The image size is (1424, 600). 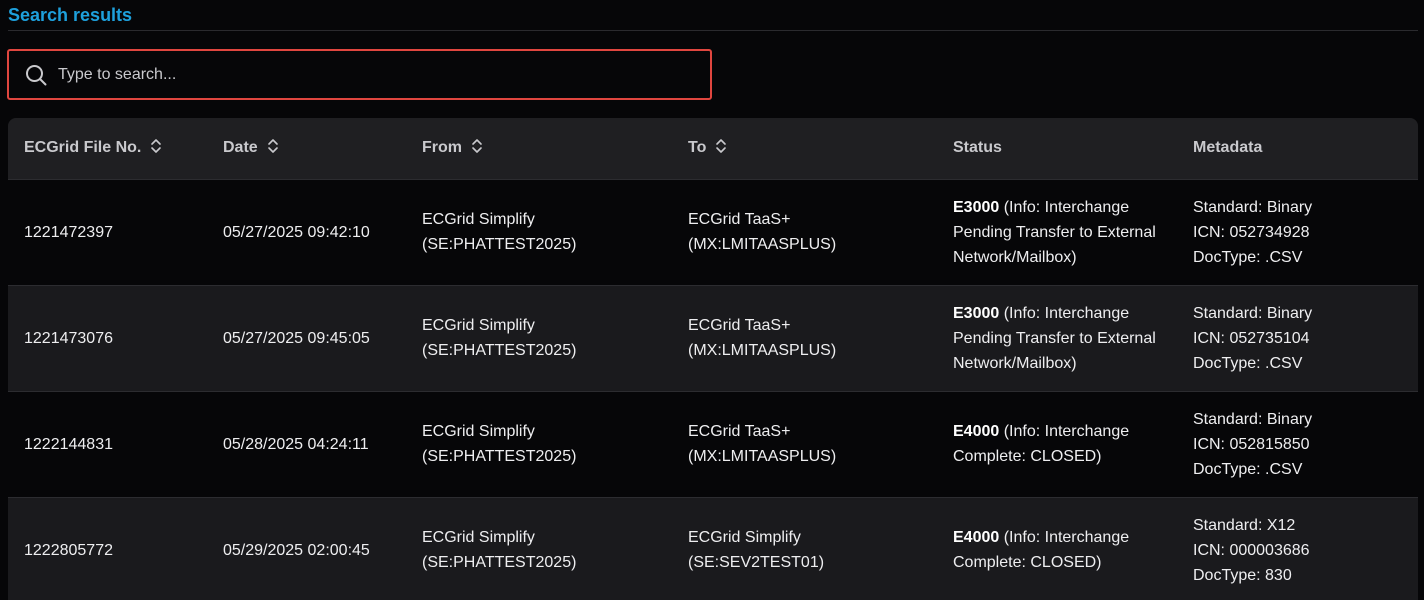 What do you see at coordinates (1244, 525) in the screenshot?
I see `cell-line: Standard: X12` at bounding box center [1244, 525].